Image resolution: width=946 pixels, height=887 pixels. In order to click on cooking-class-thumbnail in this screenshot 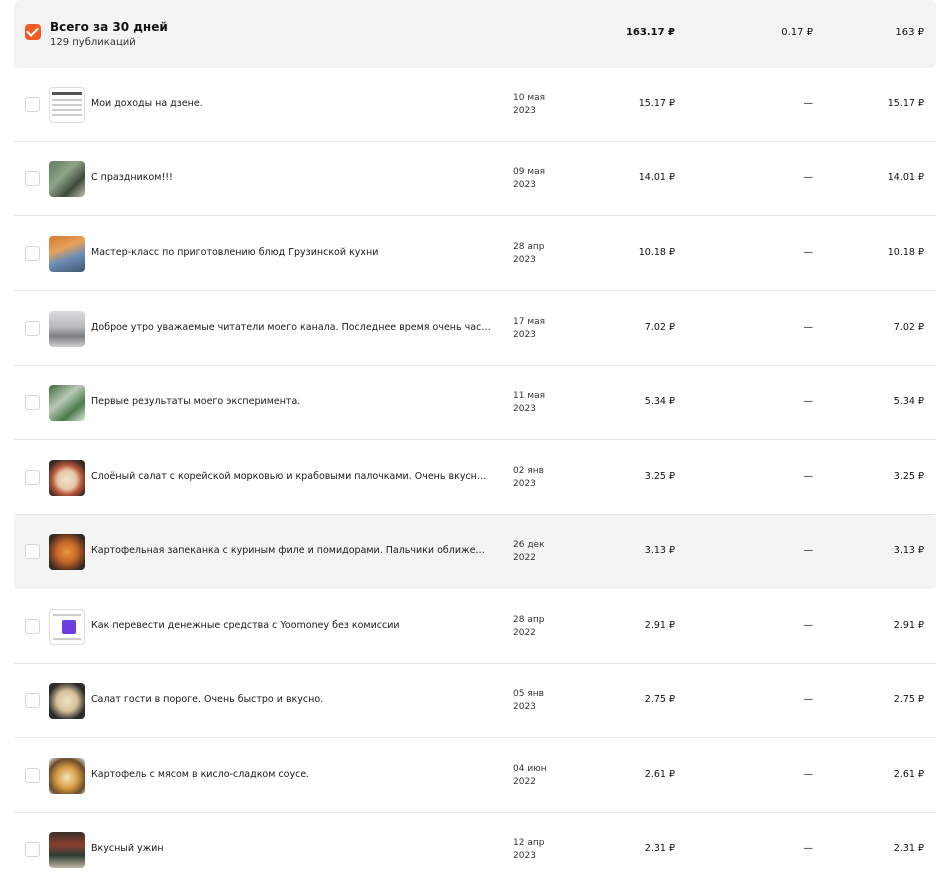, I will do `click(67, 254)`.